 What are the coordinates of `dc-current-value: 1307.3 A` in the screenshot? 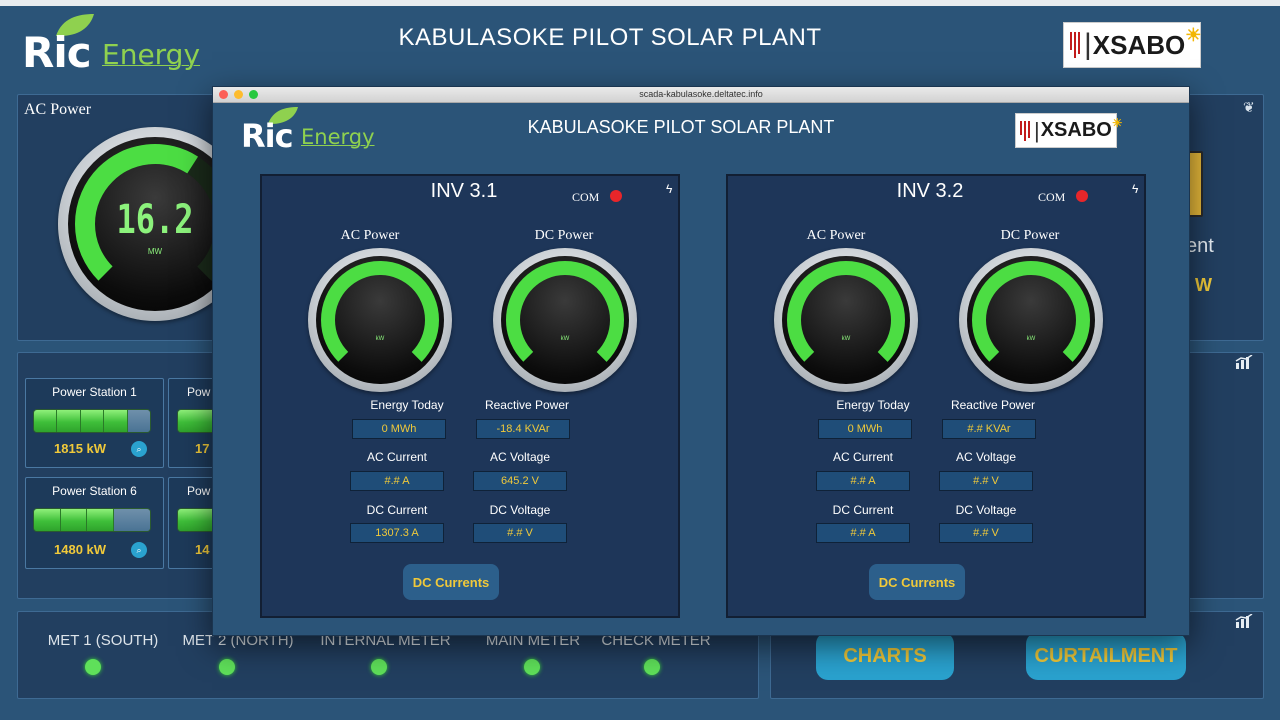 It's located at (397, 533).